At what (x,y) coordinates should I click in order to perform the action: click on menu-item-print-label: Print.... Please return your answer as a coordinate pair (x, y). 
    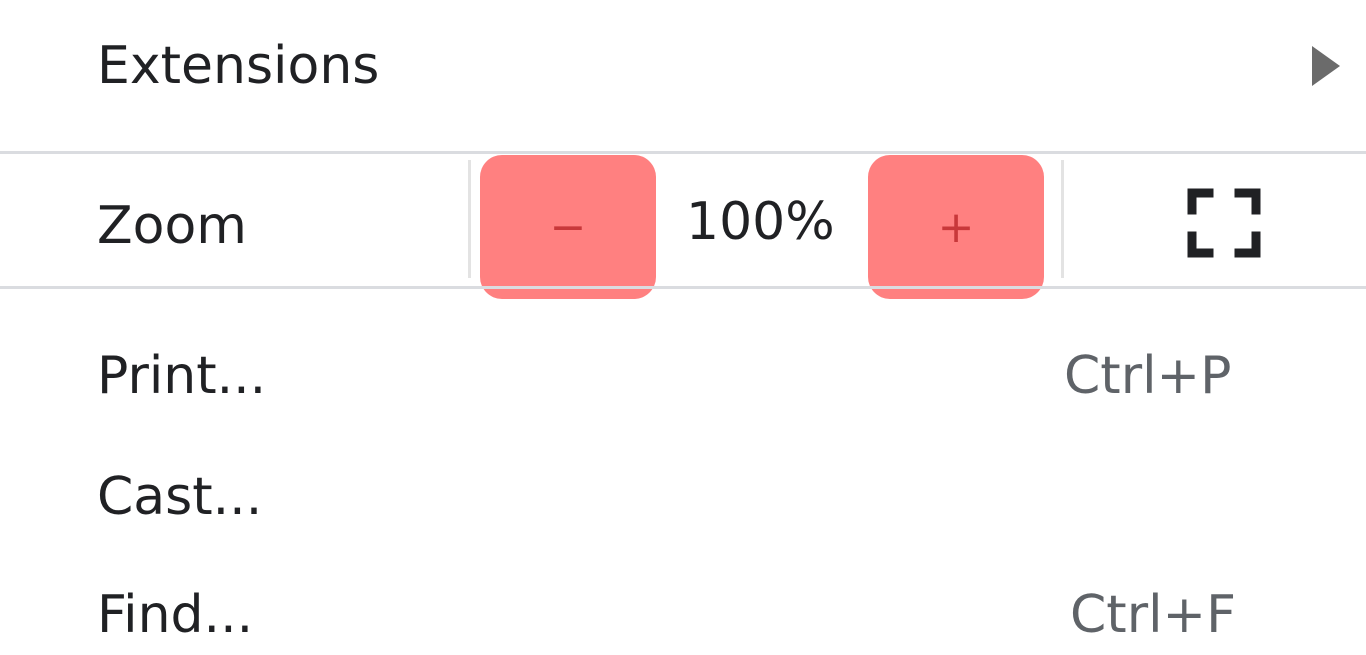
    Looking at the image, I should click on (182, 376).